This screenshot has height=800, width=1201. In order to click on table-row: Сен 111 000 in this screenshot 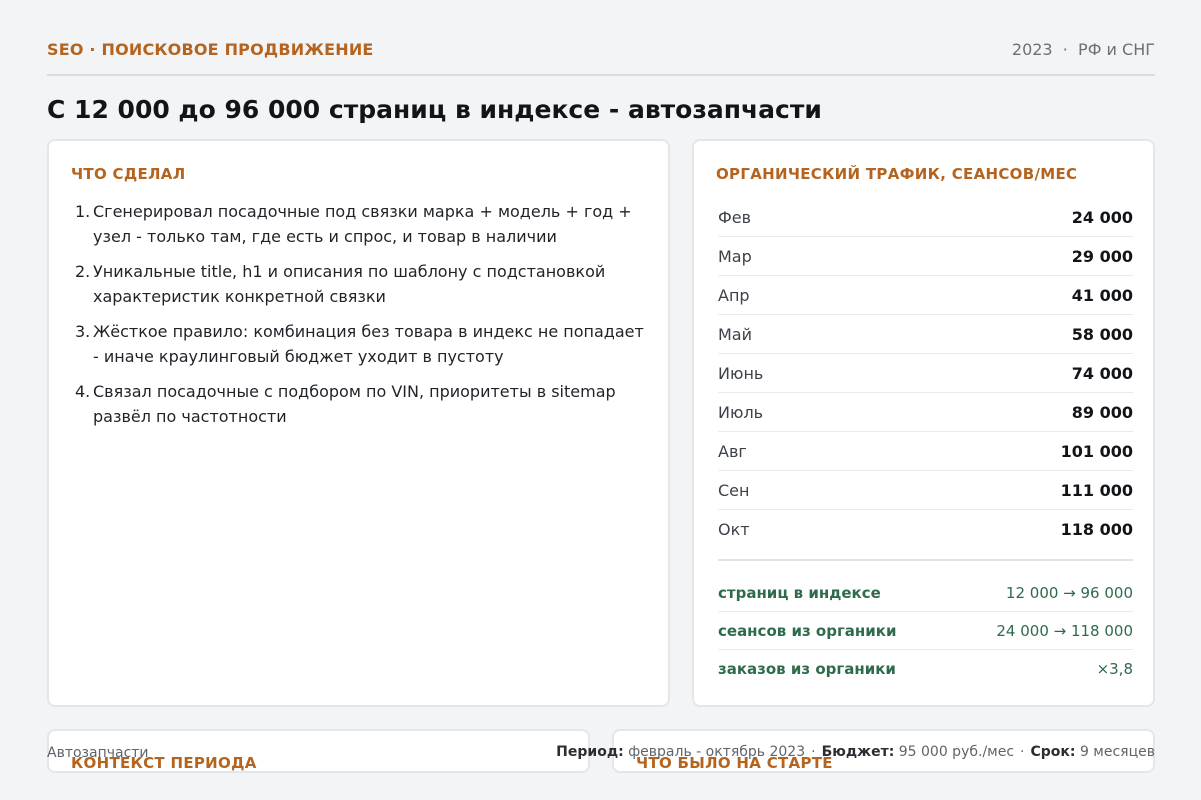, I will do `click(925, 490)`.